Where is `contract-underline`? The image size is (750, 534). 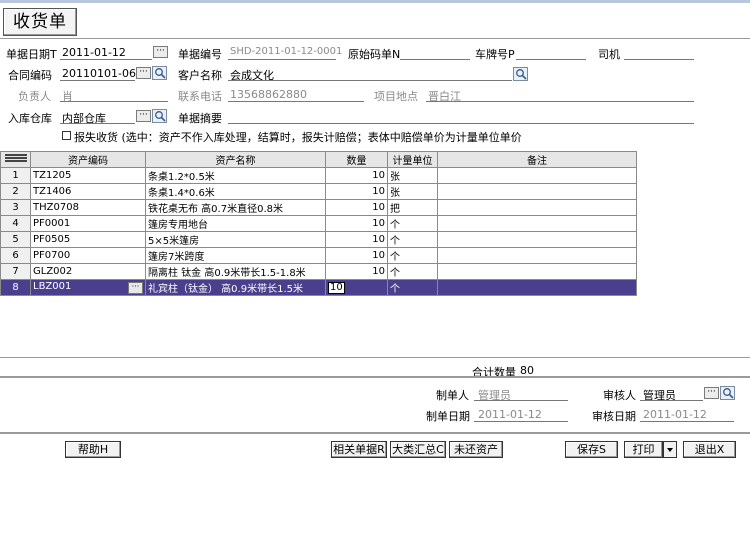 contract-underline is located at coordinates (97, 80).